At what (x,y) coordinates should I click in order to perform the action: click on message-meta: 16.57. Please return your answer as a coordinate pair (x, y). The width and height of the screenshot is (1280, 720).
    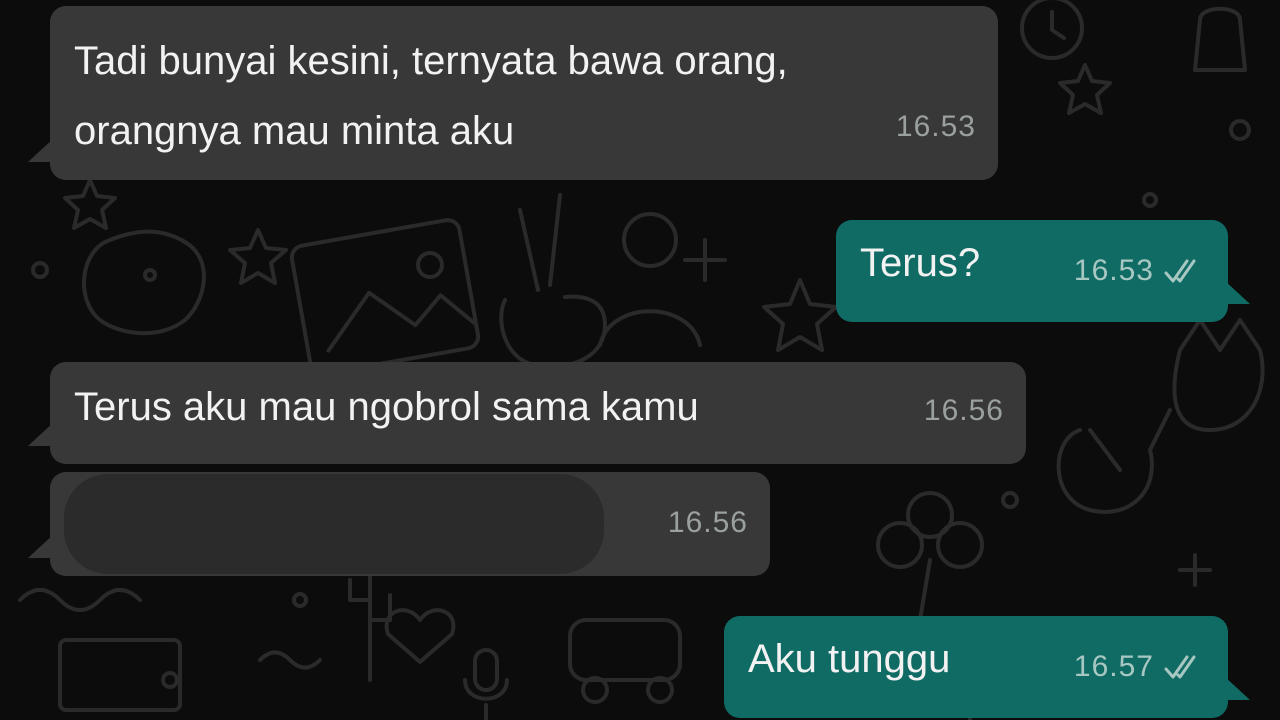
    Looking at the image, I should click on (1140, 667).